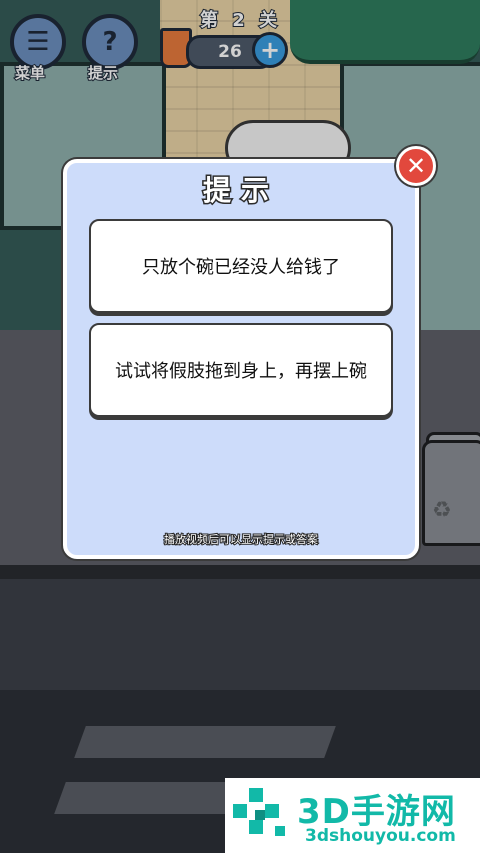 This screenshot has height=853, width=480. Describe the element at coordinates (380, 836) in the screenshot. I see `brand-url: 3dshouyou.com` at that location.